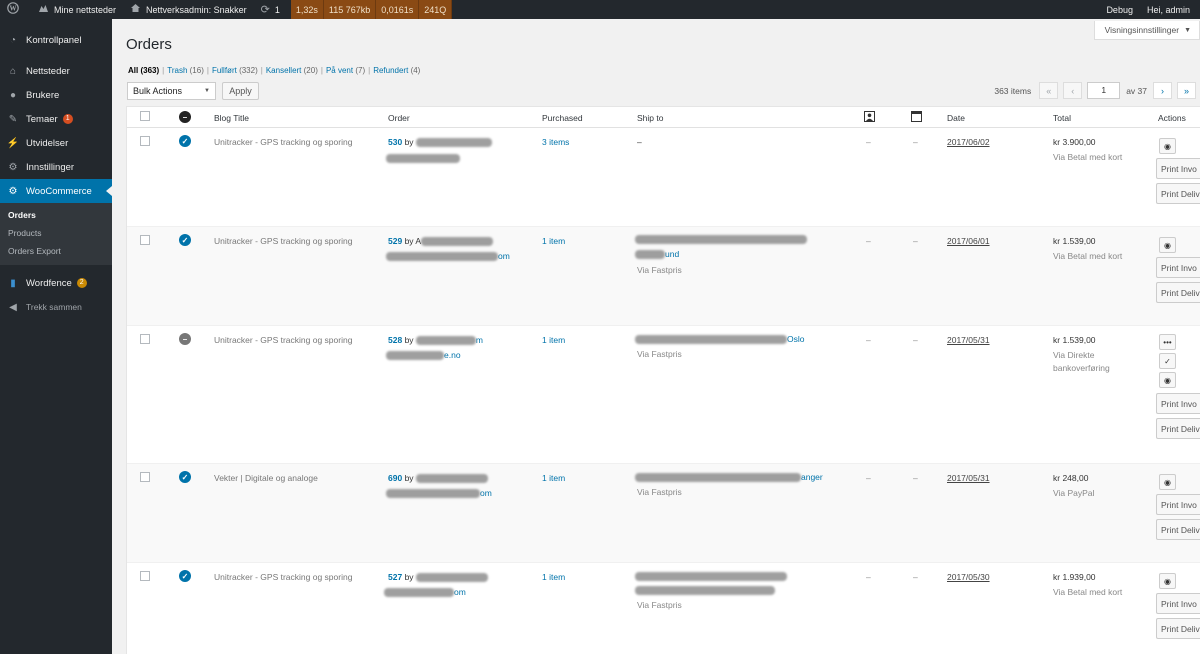  What do you see at coordinates (1186, 90) in the screenshot?
I see `last-page-button: »` at bounding box center [1186, 90].